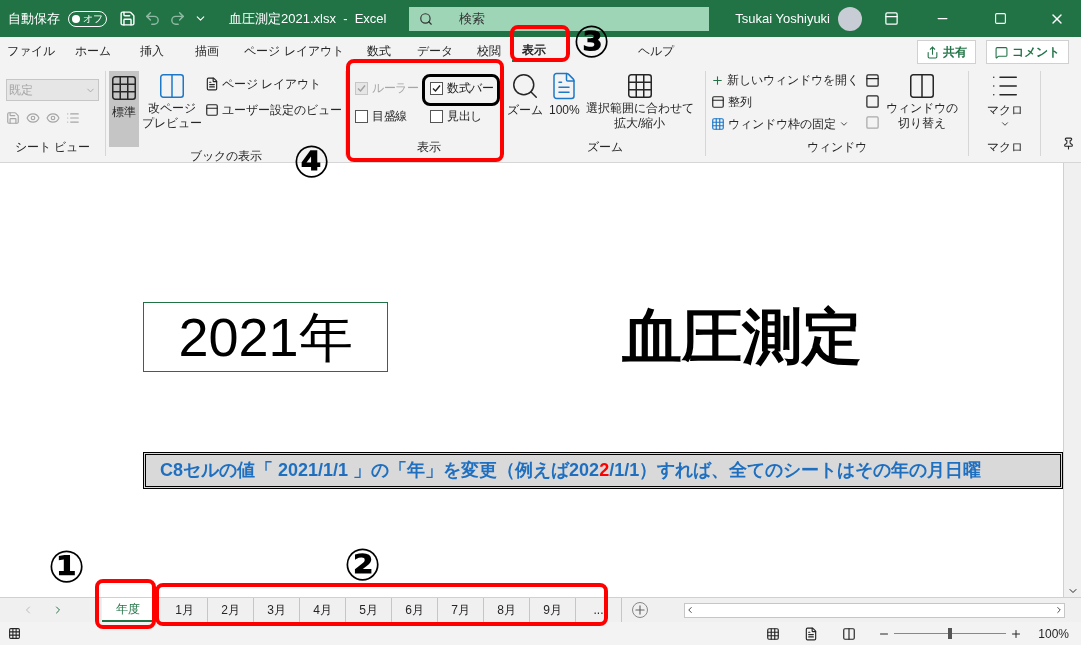 The height and width of the screenshot is (645, 1081). What do you see at coordinates (363, 565) in the screenshot?
I see `circled-number: ②` at bounding box center [363, 565].